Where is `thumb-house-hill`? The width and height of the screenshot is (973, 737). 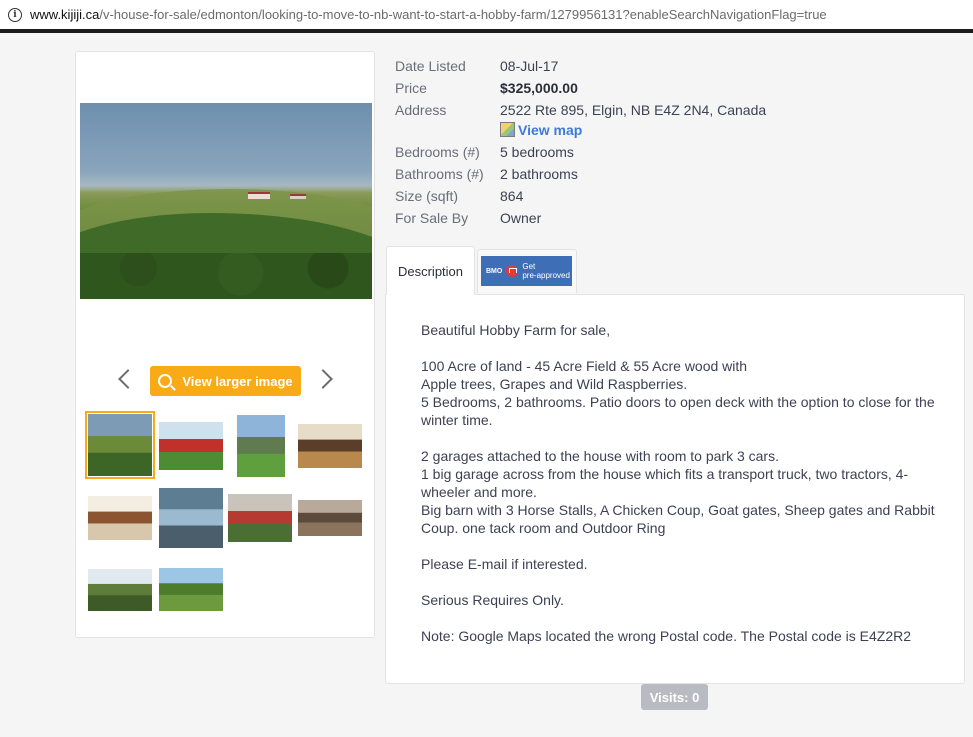 thumb-house-hill is located at coordinates (261, 446).